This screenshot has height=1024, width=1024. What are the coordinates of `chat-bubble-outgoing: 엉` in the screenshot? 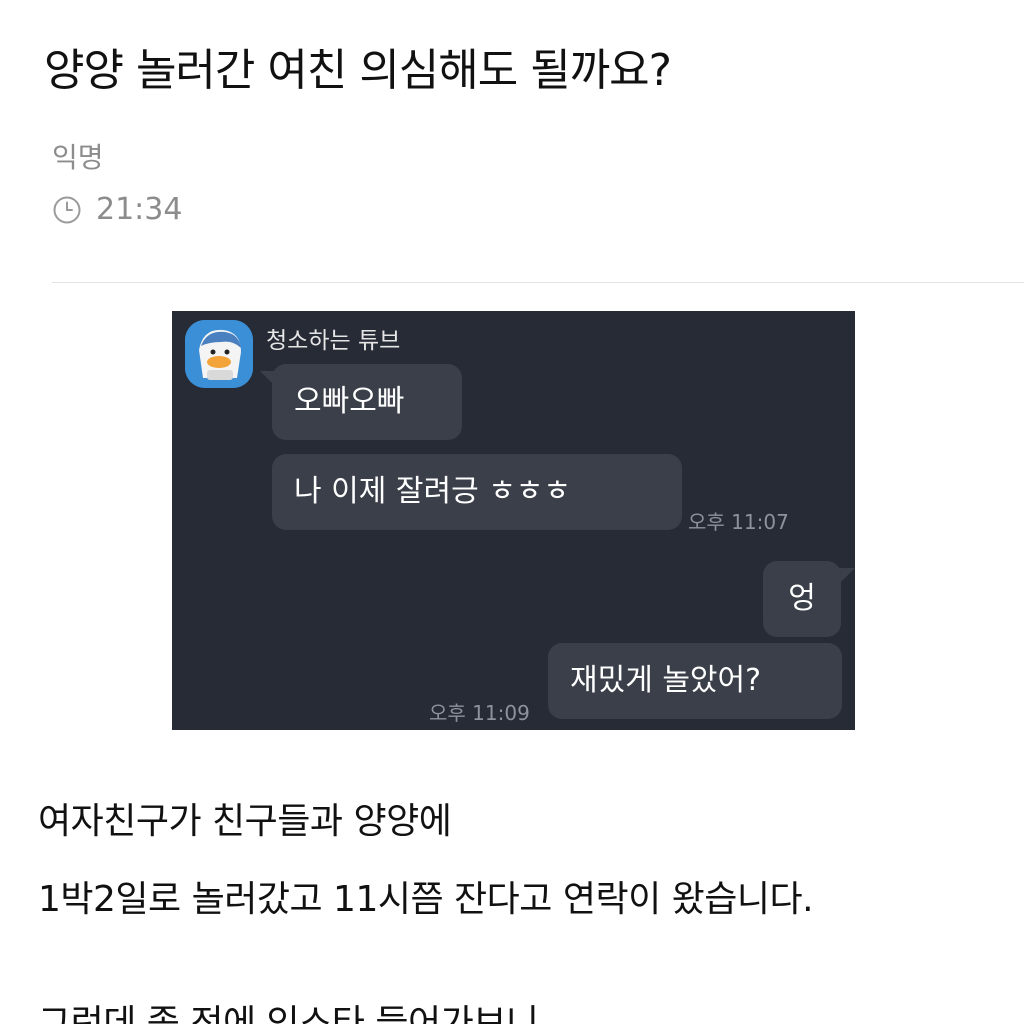 It's located at (802, 599).